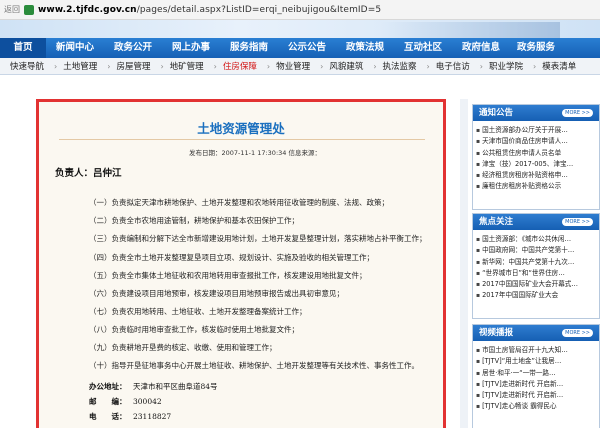  What do you see at coordinates (577, 113) in the screenshot?
I see `notices-more-button: MORE >>` at bounding box center [577, 113].